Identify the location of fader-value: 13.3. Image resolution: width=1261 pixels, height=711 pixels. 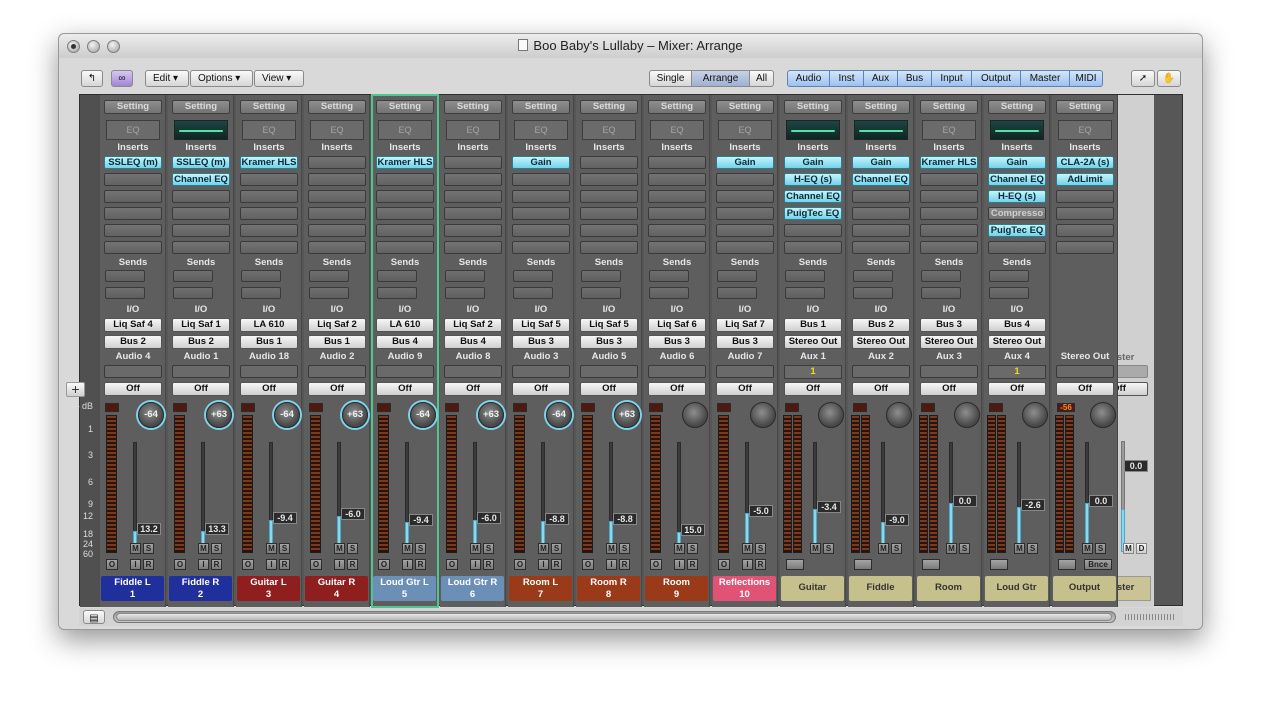
(217, 529).